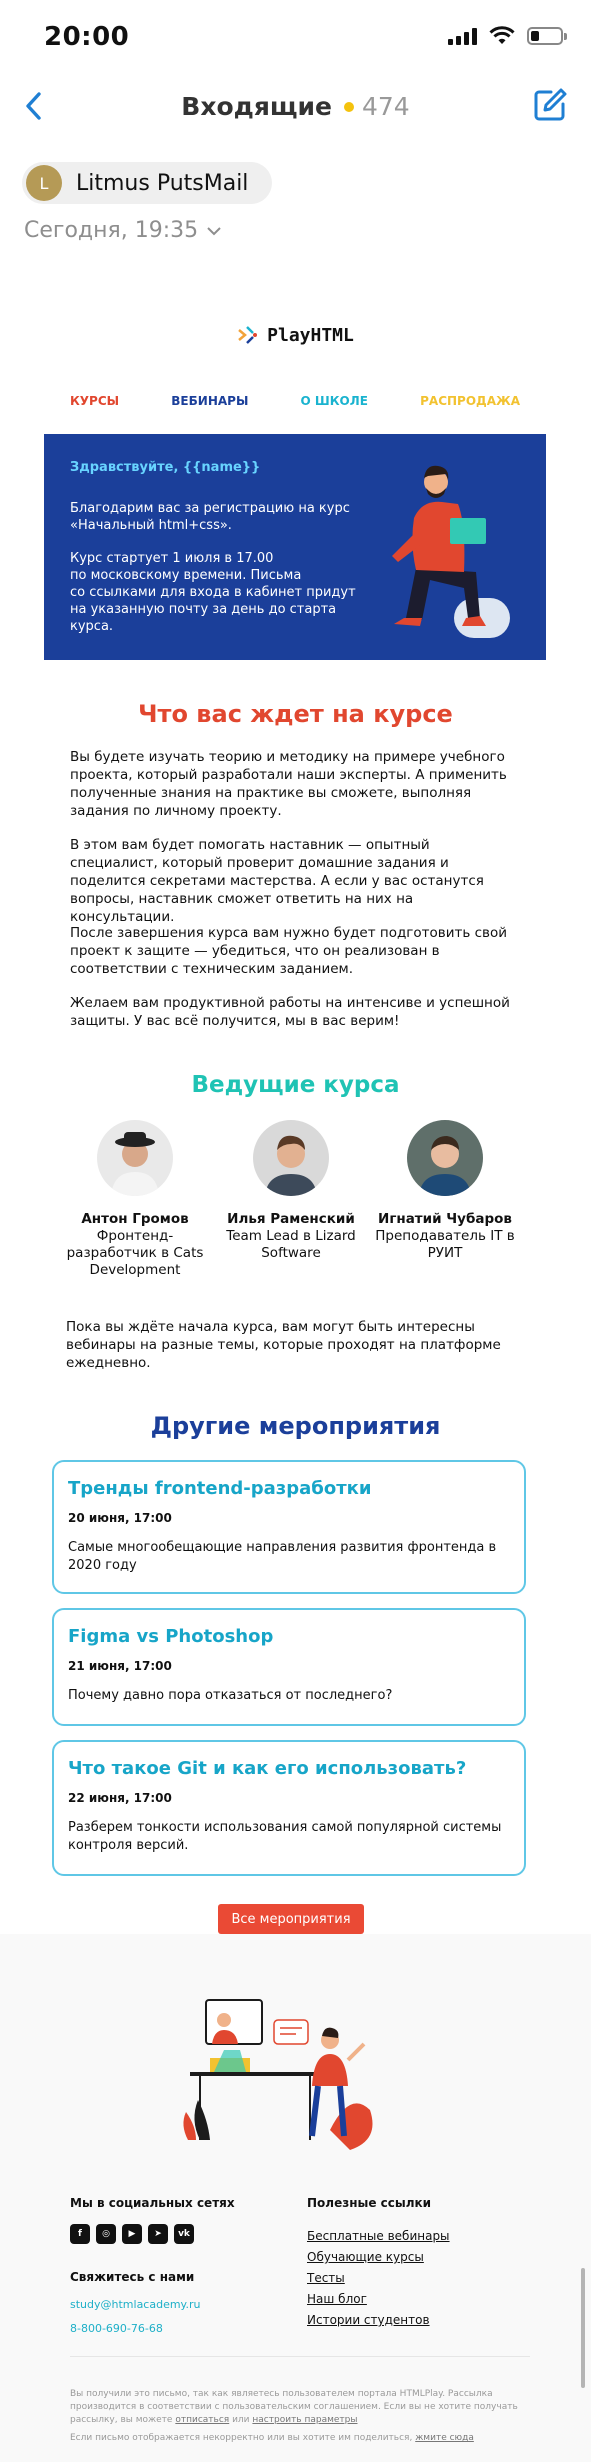  I want to click on useful-links-title: Полезные ссылки, so click(369, 2203).